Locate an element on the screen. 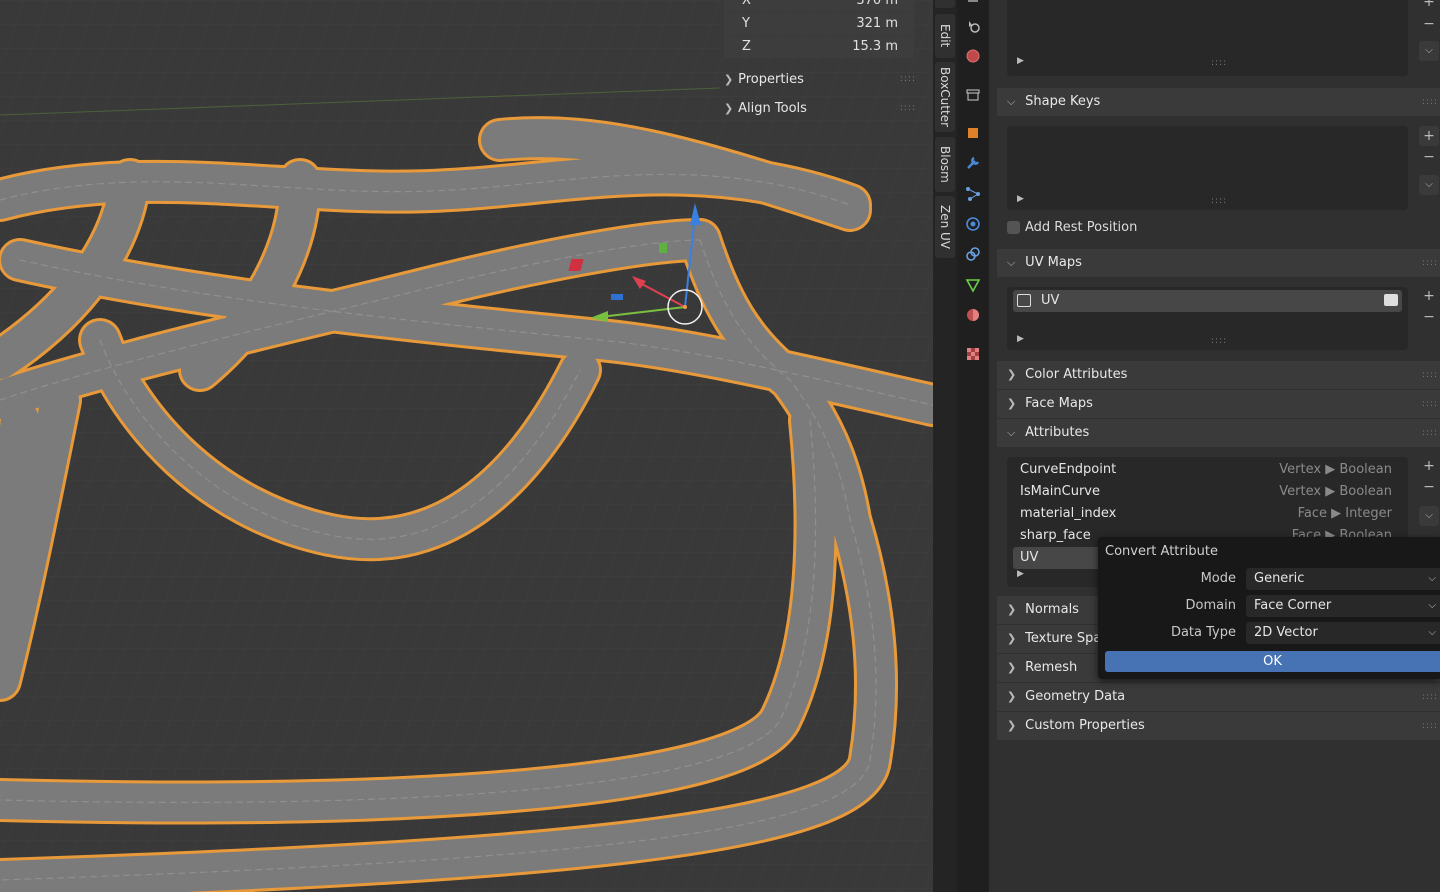 This screenshot has height=892, width=1440. properties-panel-header: ❯ Properties :::: is located at coordinates (821, 82).